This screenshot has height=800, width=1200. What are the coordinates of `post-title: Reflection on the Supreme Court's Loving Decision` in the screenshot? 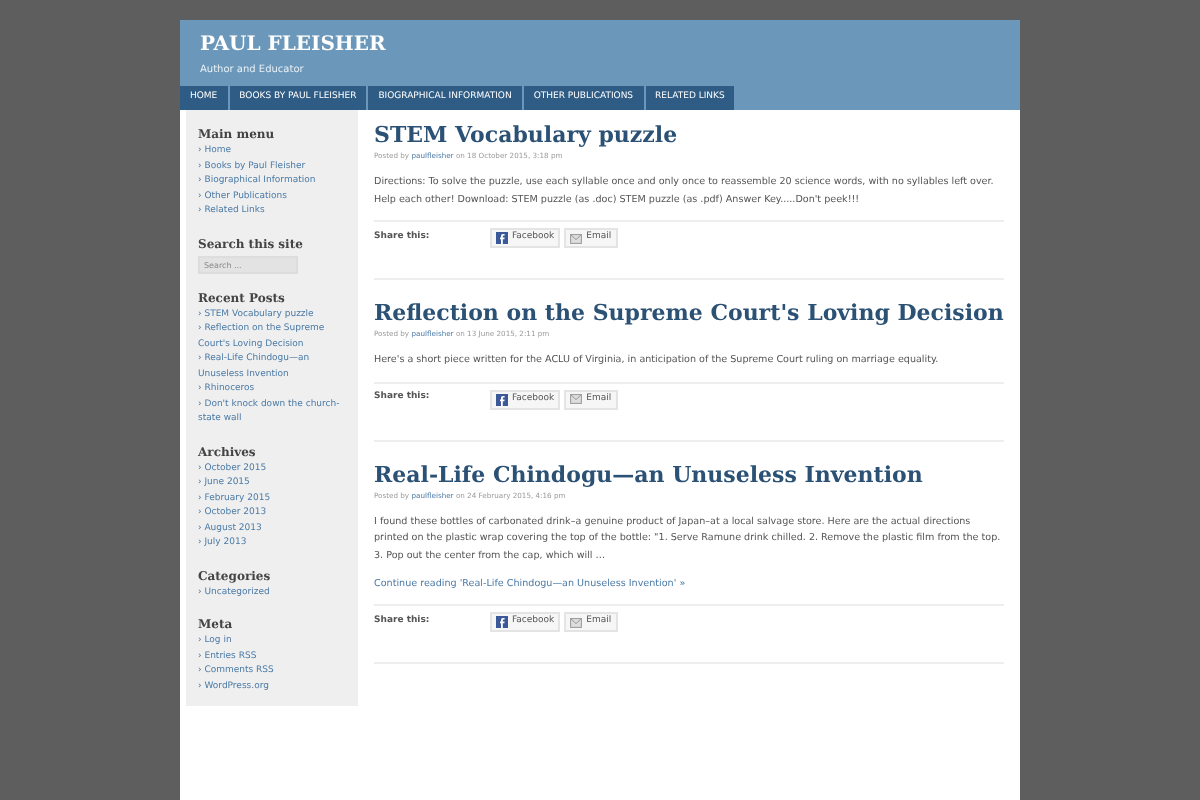 It's located at (689, 314).